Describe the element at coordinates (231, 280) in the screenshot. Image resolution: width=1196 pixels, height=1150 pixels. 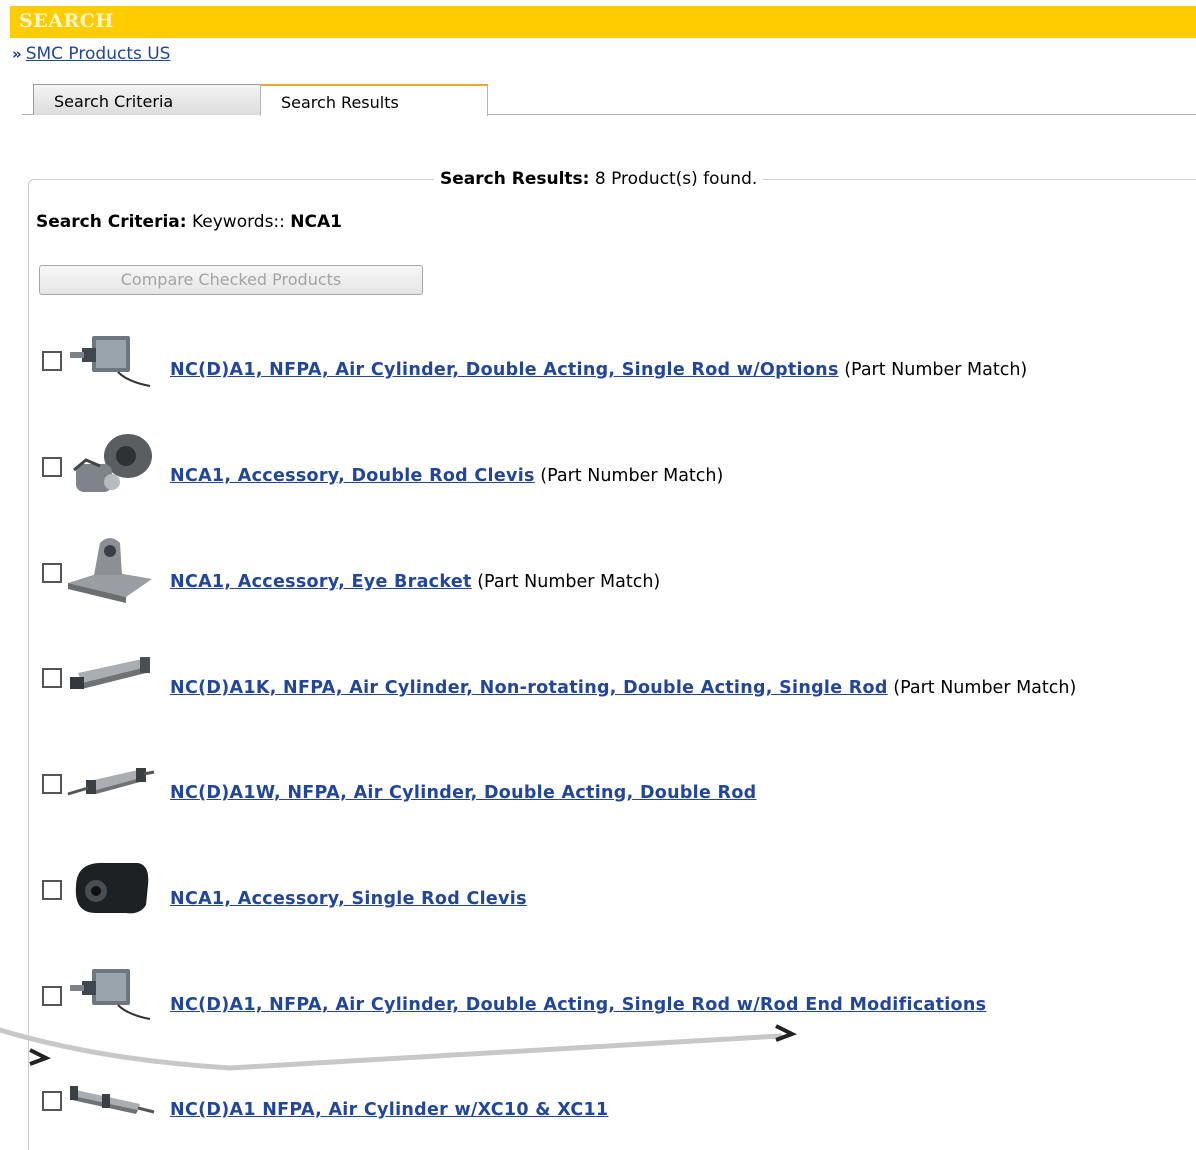
I see `compare-checked-products-button: Compare Checked Products` at that location.